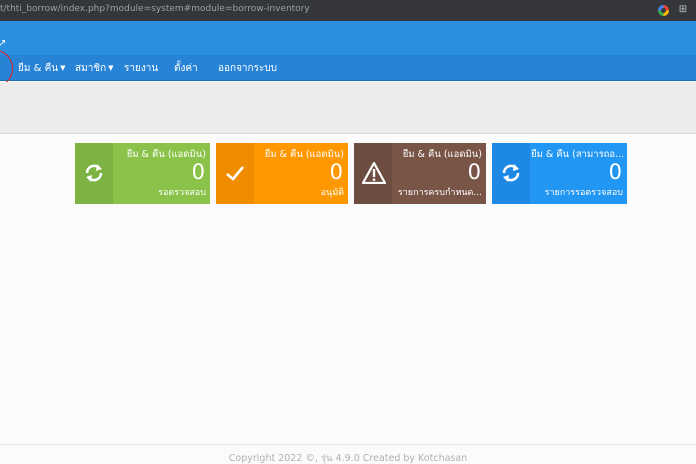 The image size is (696, 464). What do you see at coordinates (182, 193) in the screenshot?
I see `card-subtitle: รอตรวจสอบ` at bounding box center [182, 193].